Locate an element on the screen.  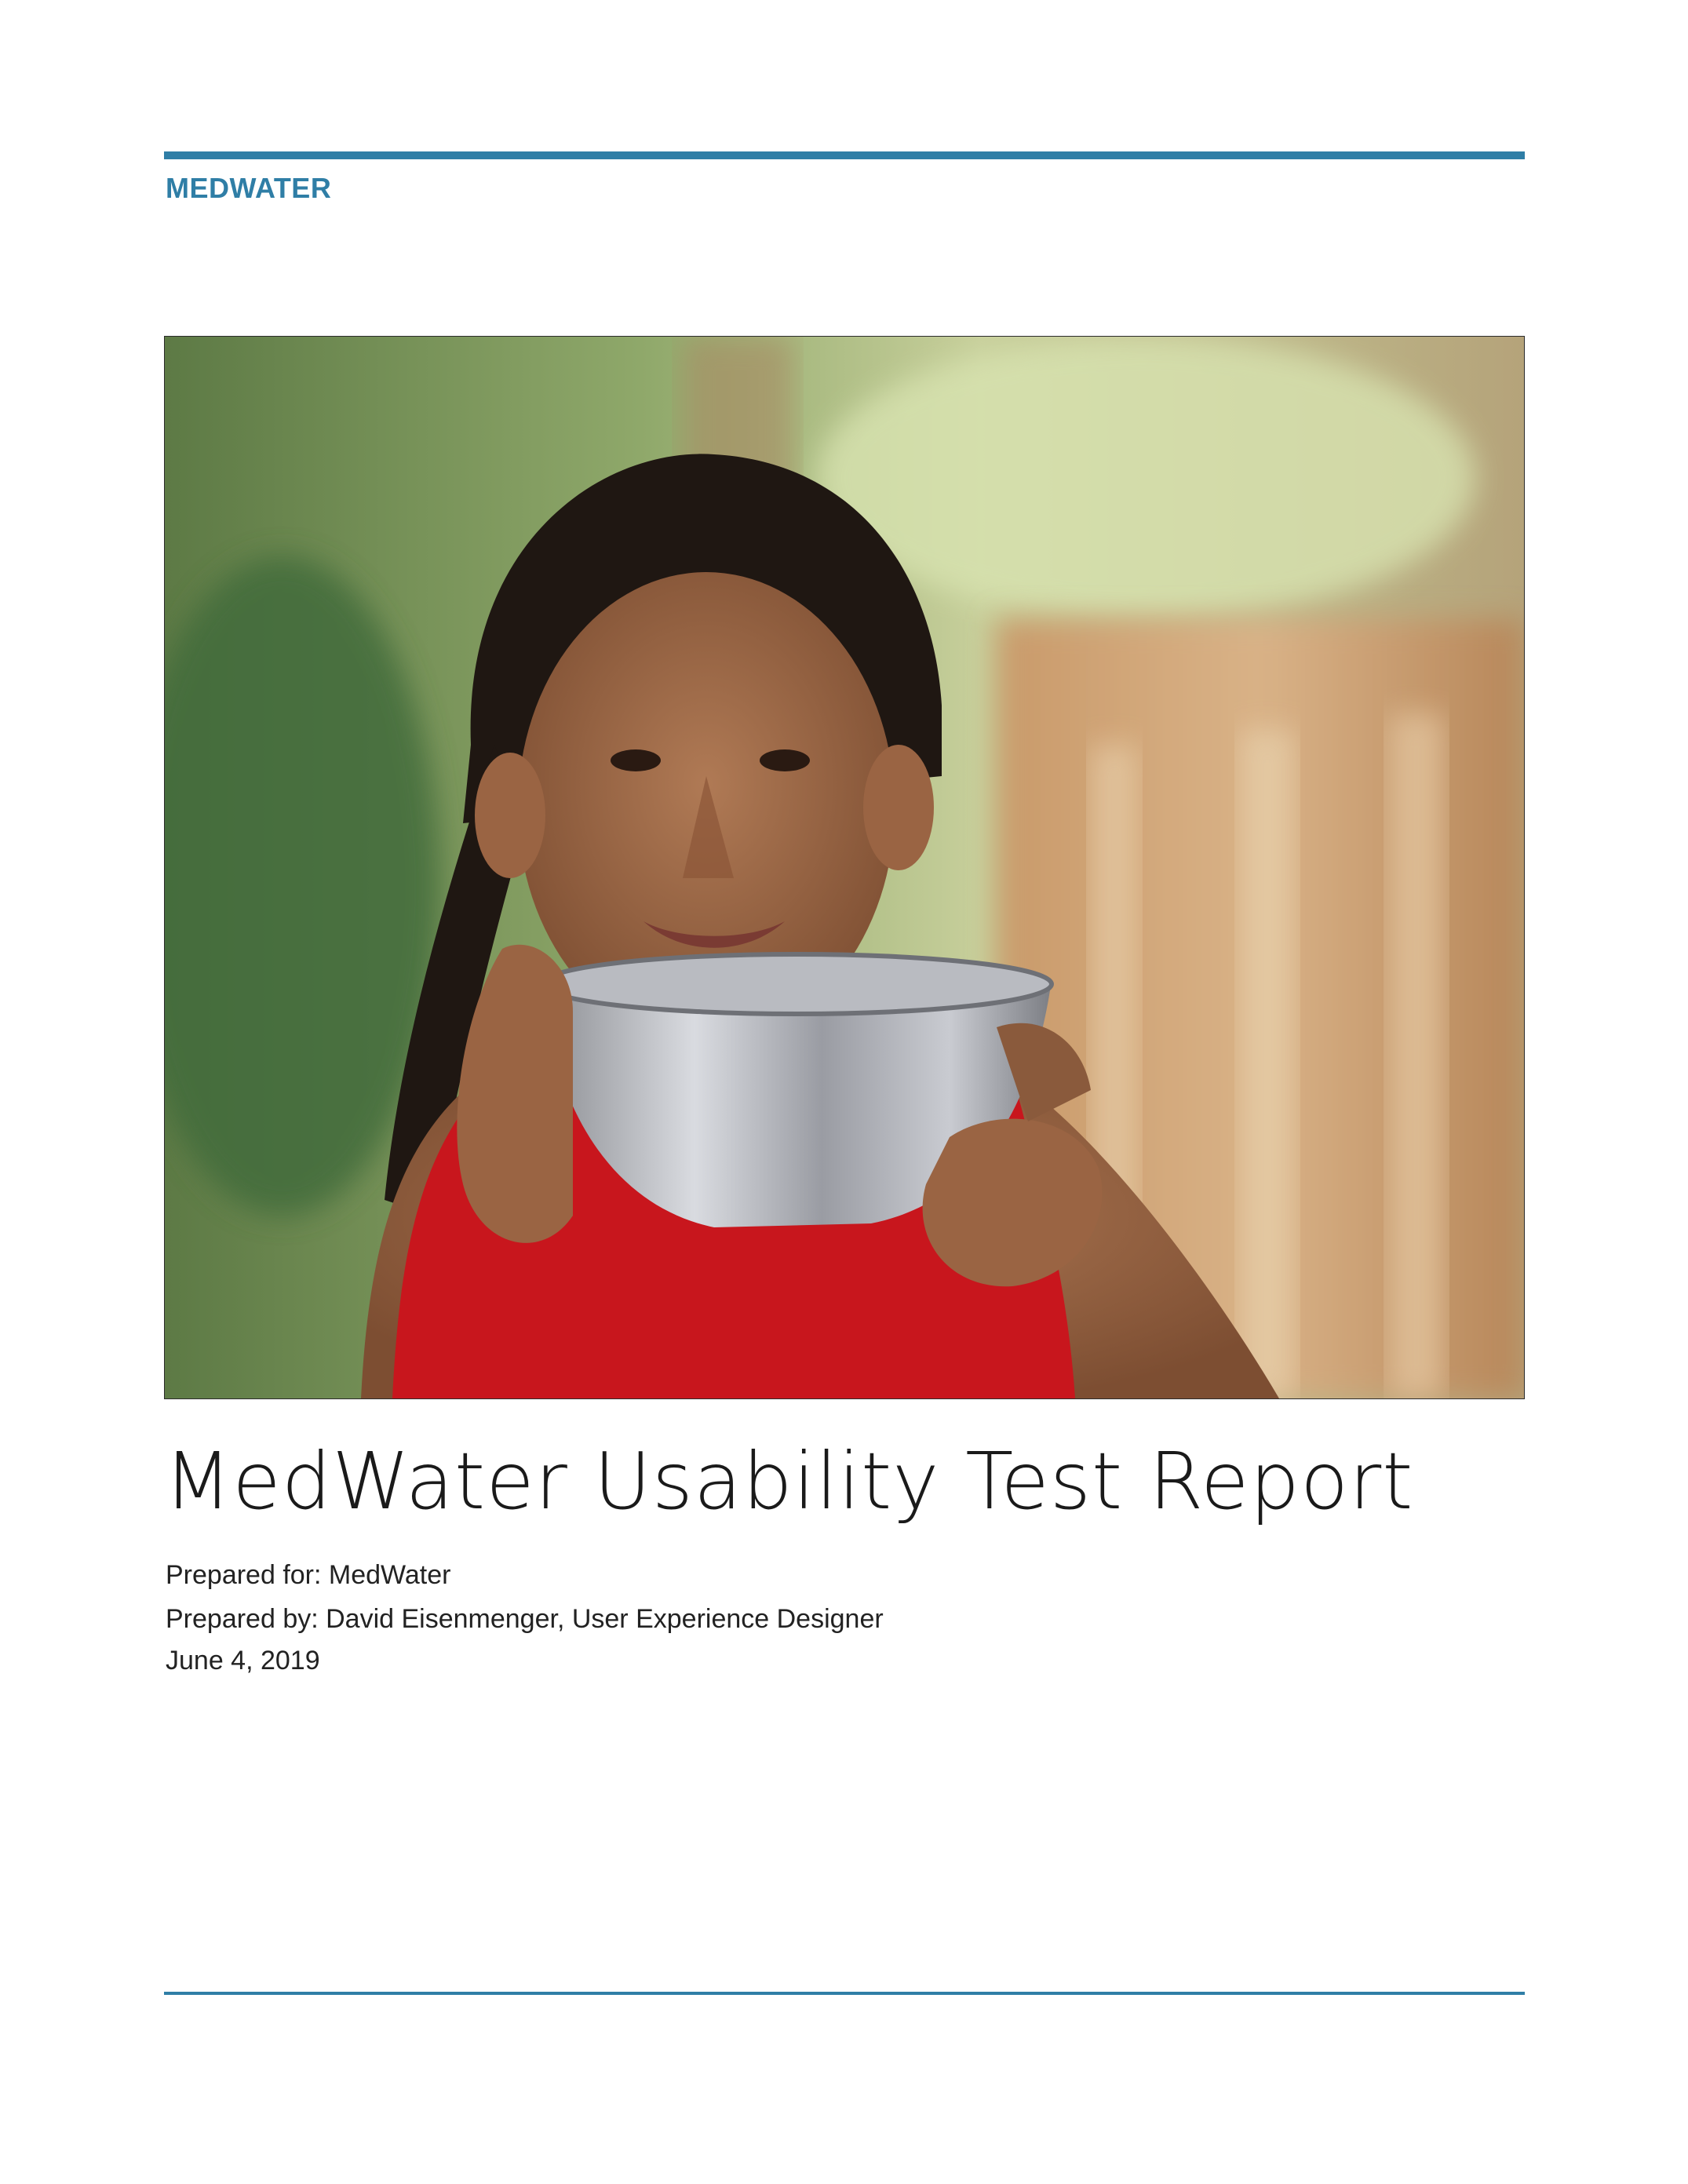
header-rule is located at coordinates (844, 155).